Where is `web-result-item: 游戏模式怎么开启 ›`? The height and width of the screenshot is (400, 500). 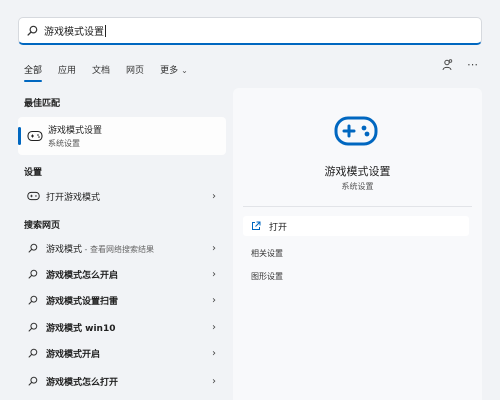 web-result-item: 游戏模式怎么开启 › is located at coordinates (122, 274).